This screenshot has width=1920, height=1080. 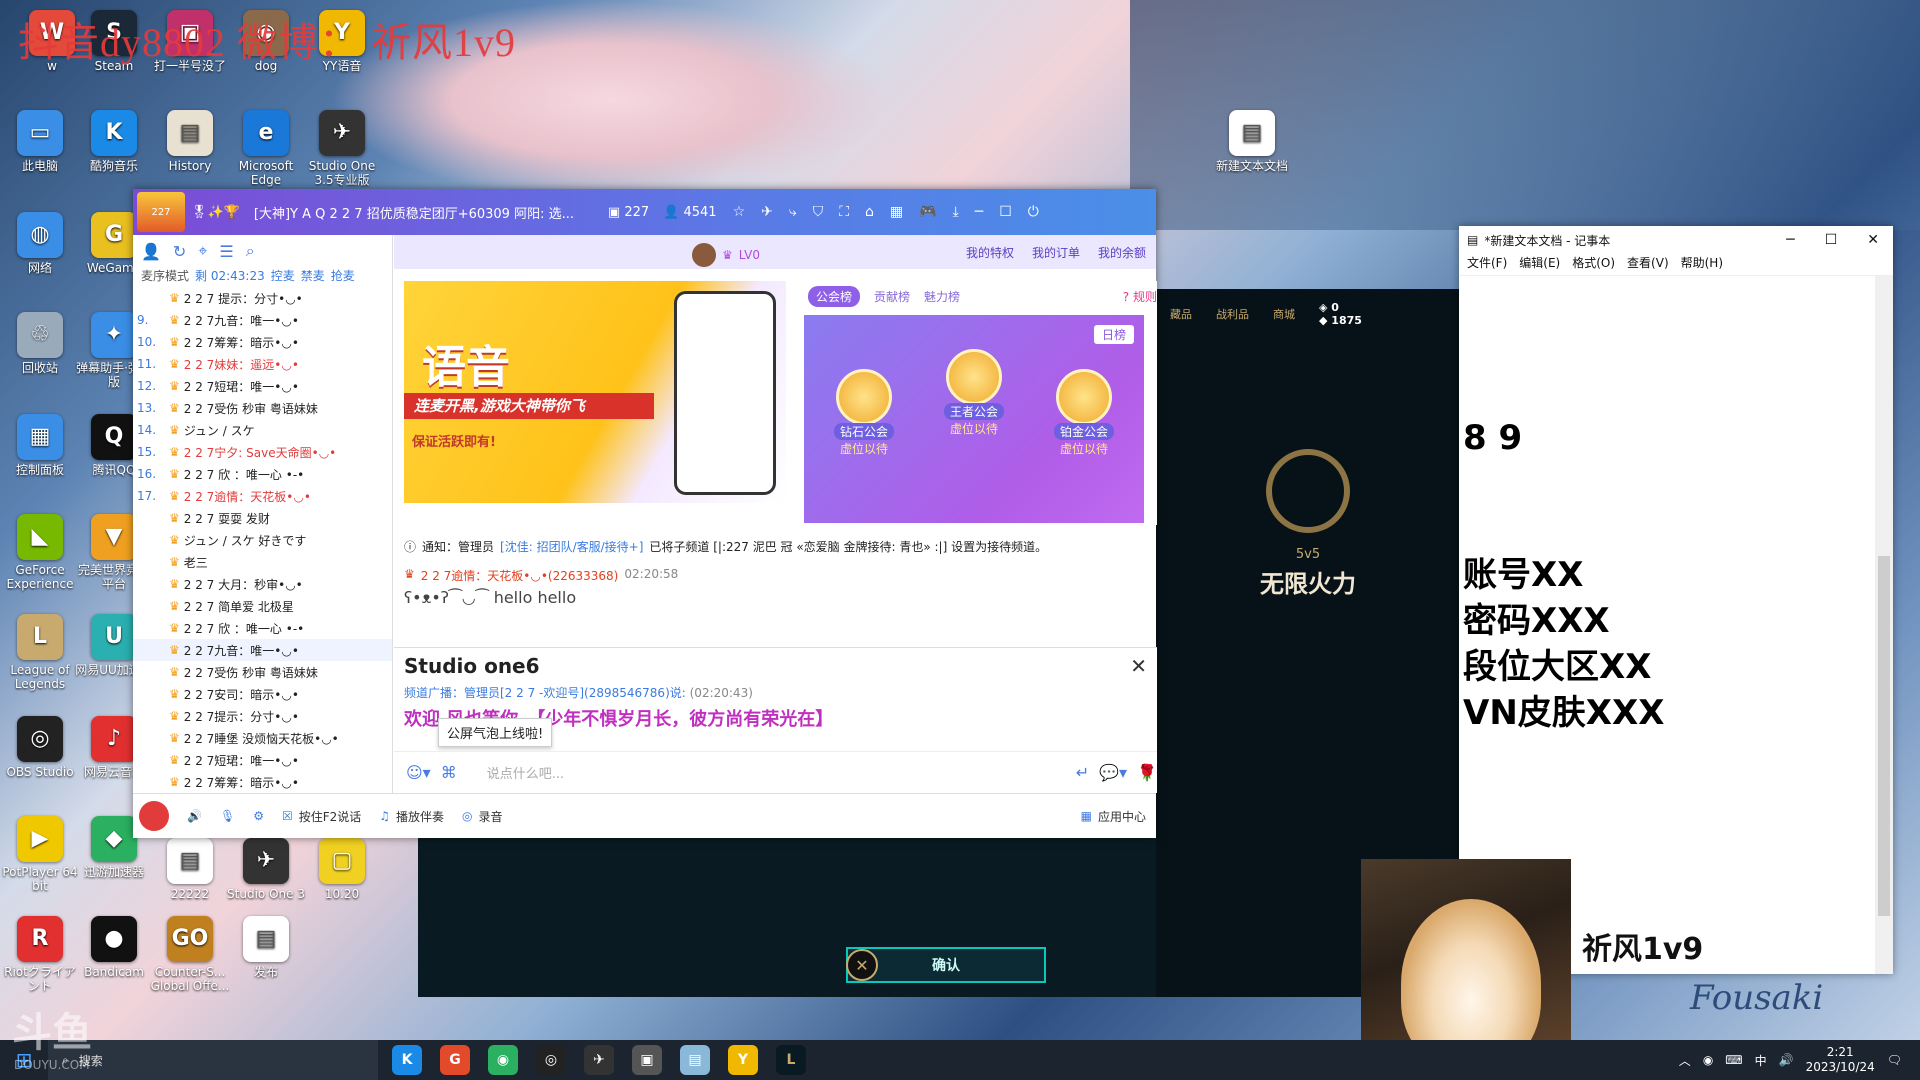 I want to click on search-icon: ⌕, so click(x=250, y=251).